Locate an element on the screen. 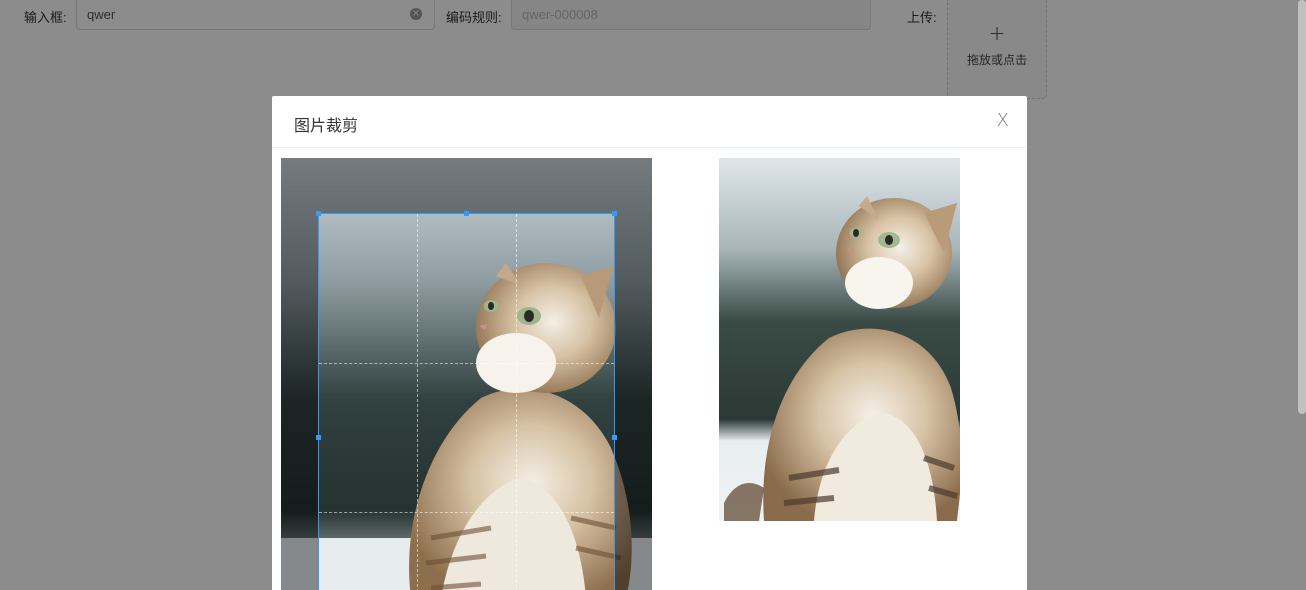  crop-handle-w is located at coordinates (318, 437).